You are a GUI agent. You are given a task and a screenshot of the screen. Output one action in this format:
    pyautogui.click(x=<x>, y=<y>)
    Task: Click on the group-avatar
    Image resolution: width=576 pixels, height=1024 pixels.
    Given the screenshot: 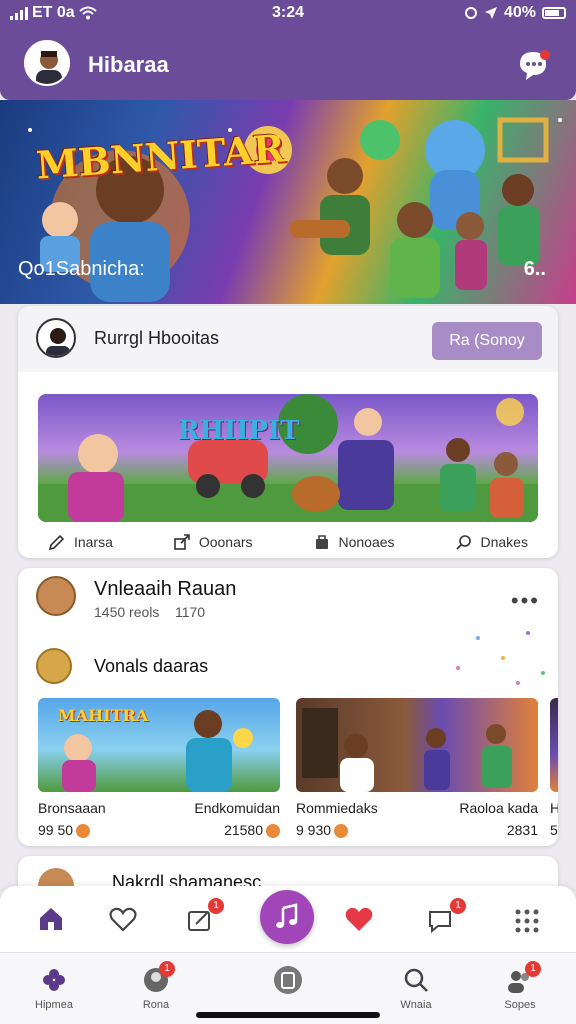 What is the action you would take?
    pyautogui.click(x=54, y=666)
    